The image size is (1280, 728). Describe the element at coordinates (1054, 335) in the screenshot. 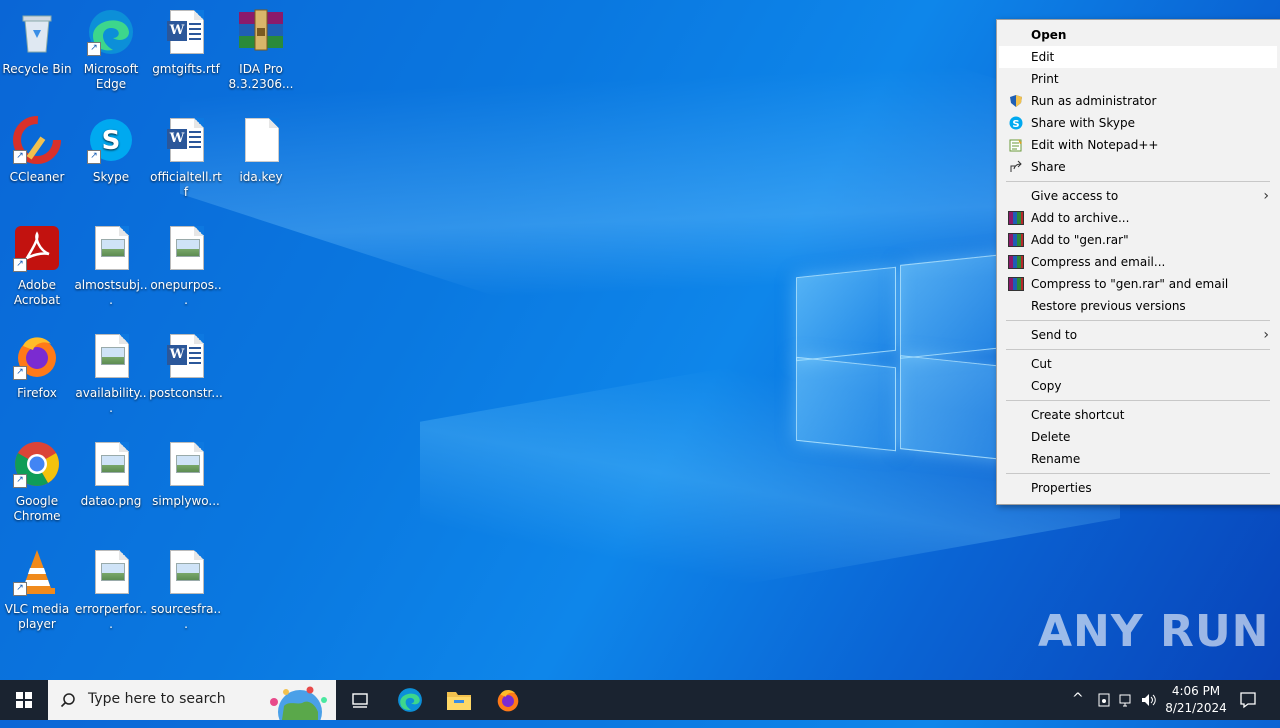

I see `menu-item-label: Send to` at that location.